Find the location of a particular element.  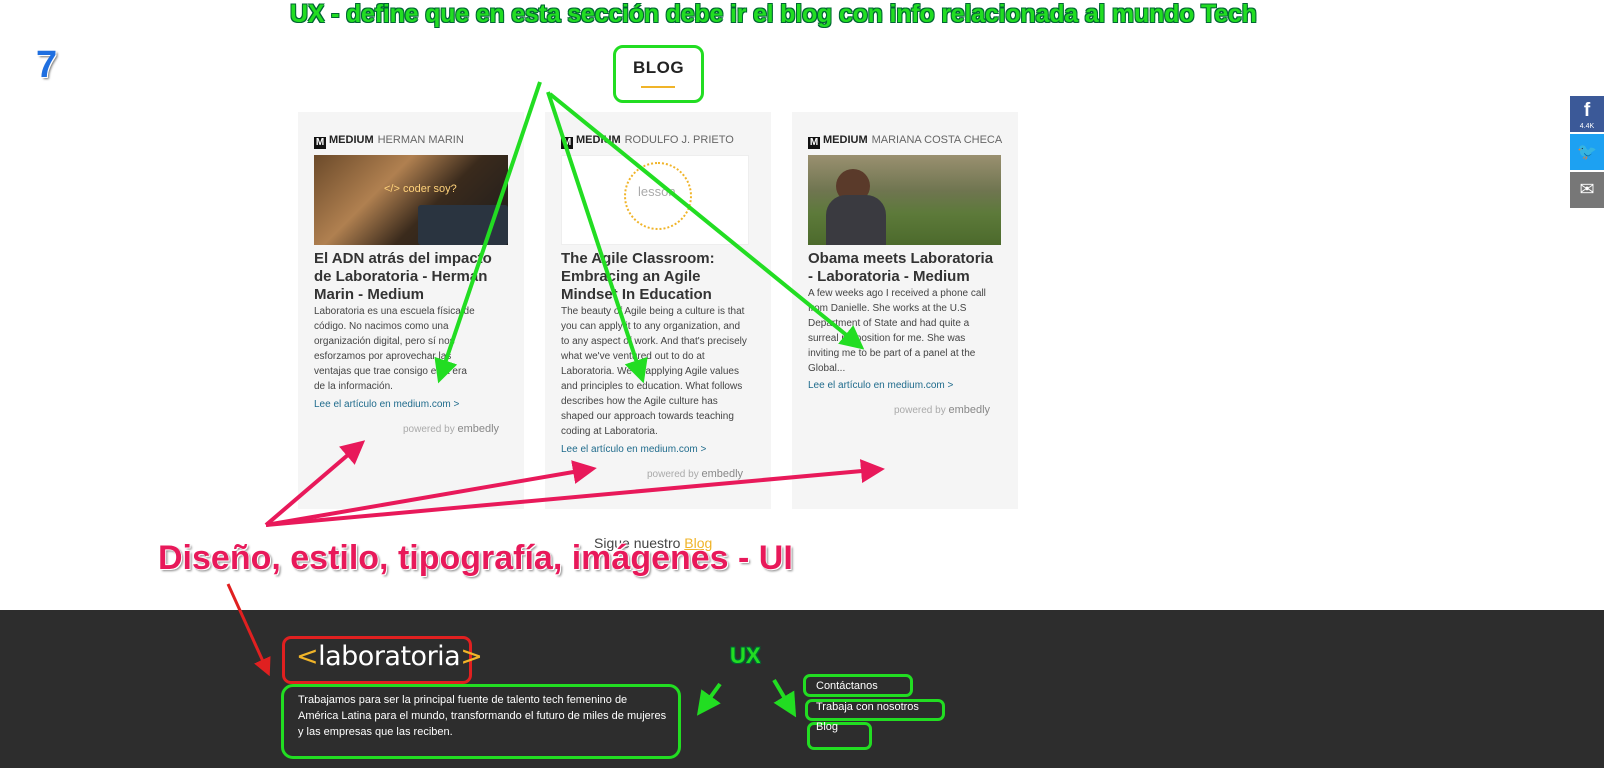

footer-link-jobs: Trabaja con nosotros is located at coordinates (867, 707).